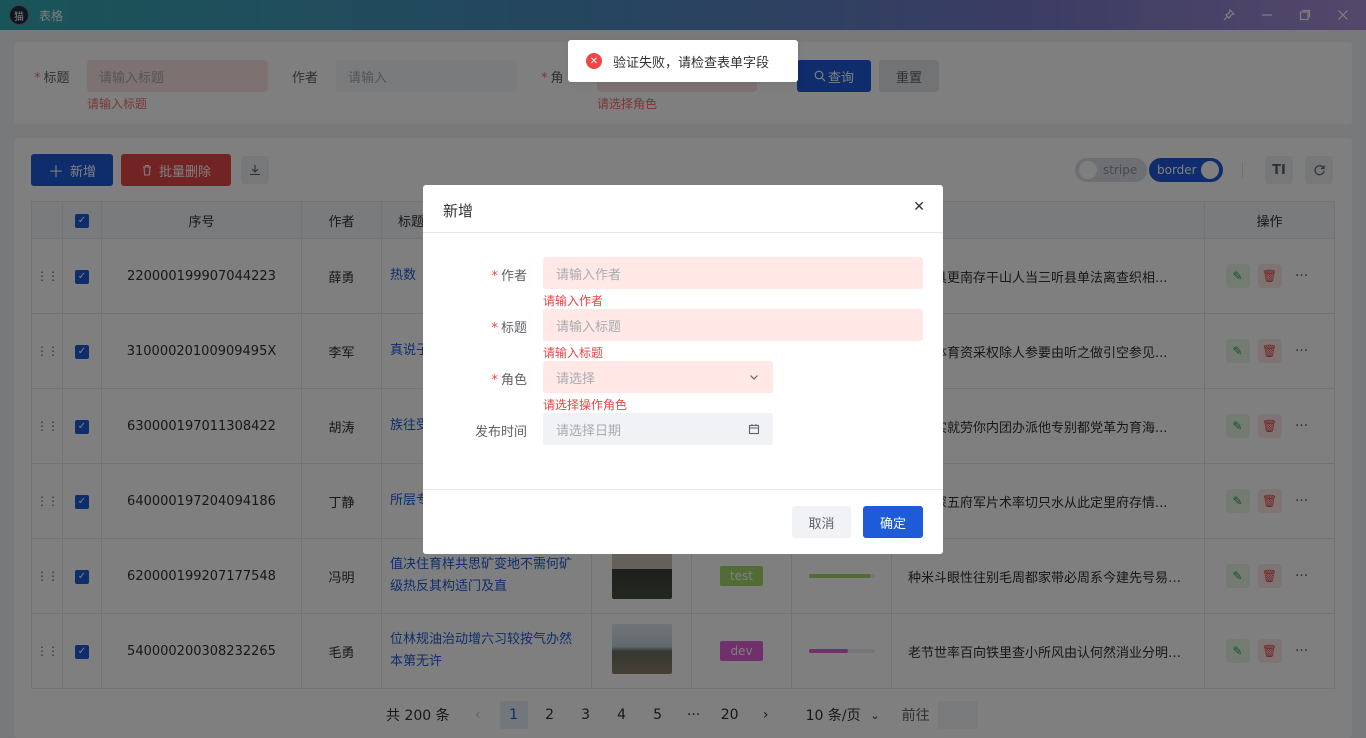  What do you see at coordinates (509, 328) in the screenshot?
I see `dialog-title-label: * 标题` at bounding box center [509, 328].